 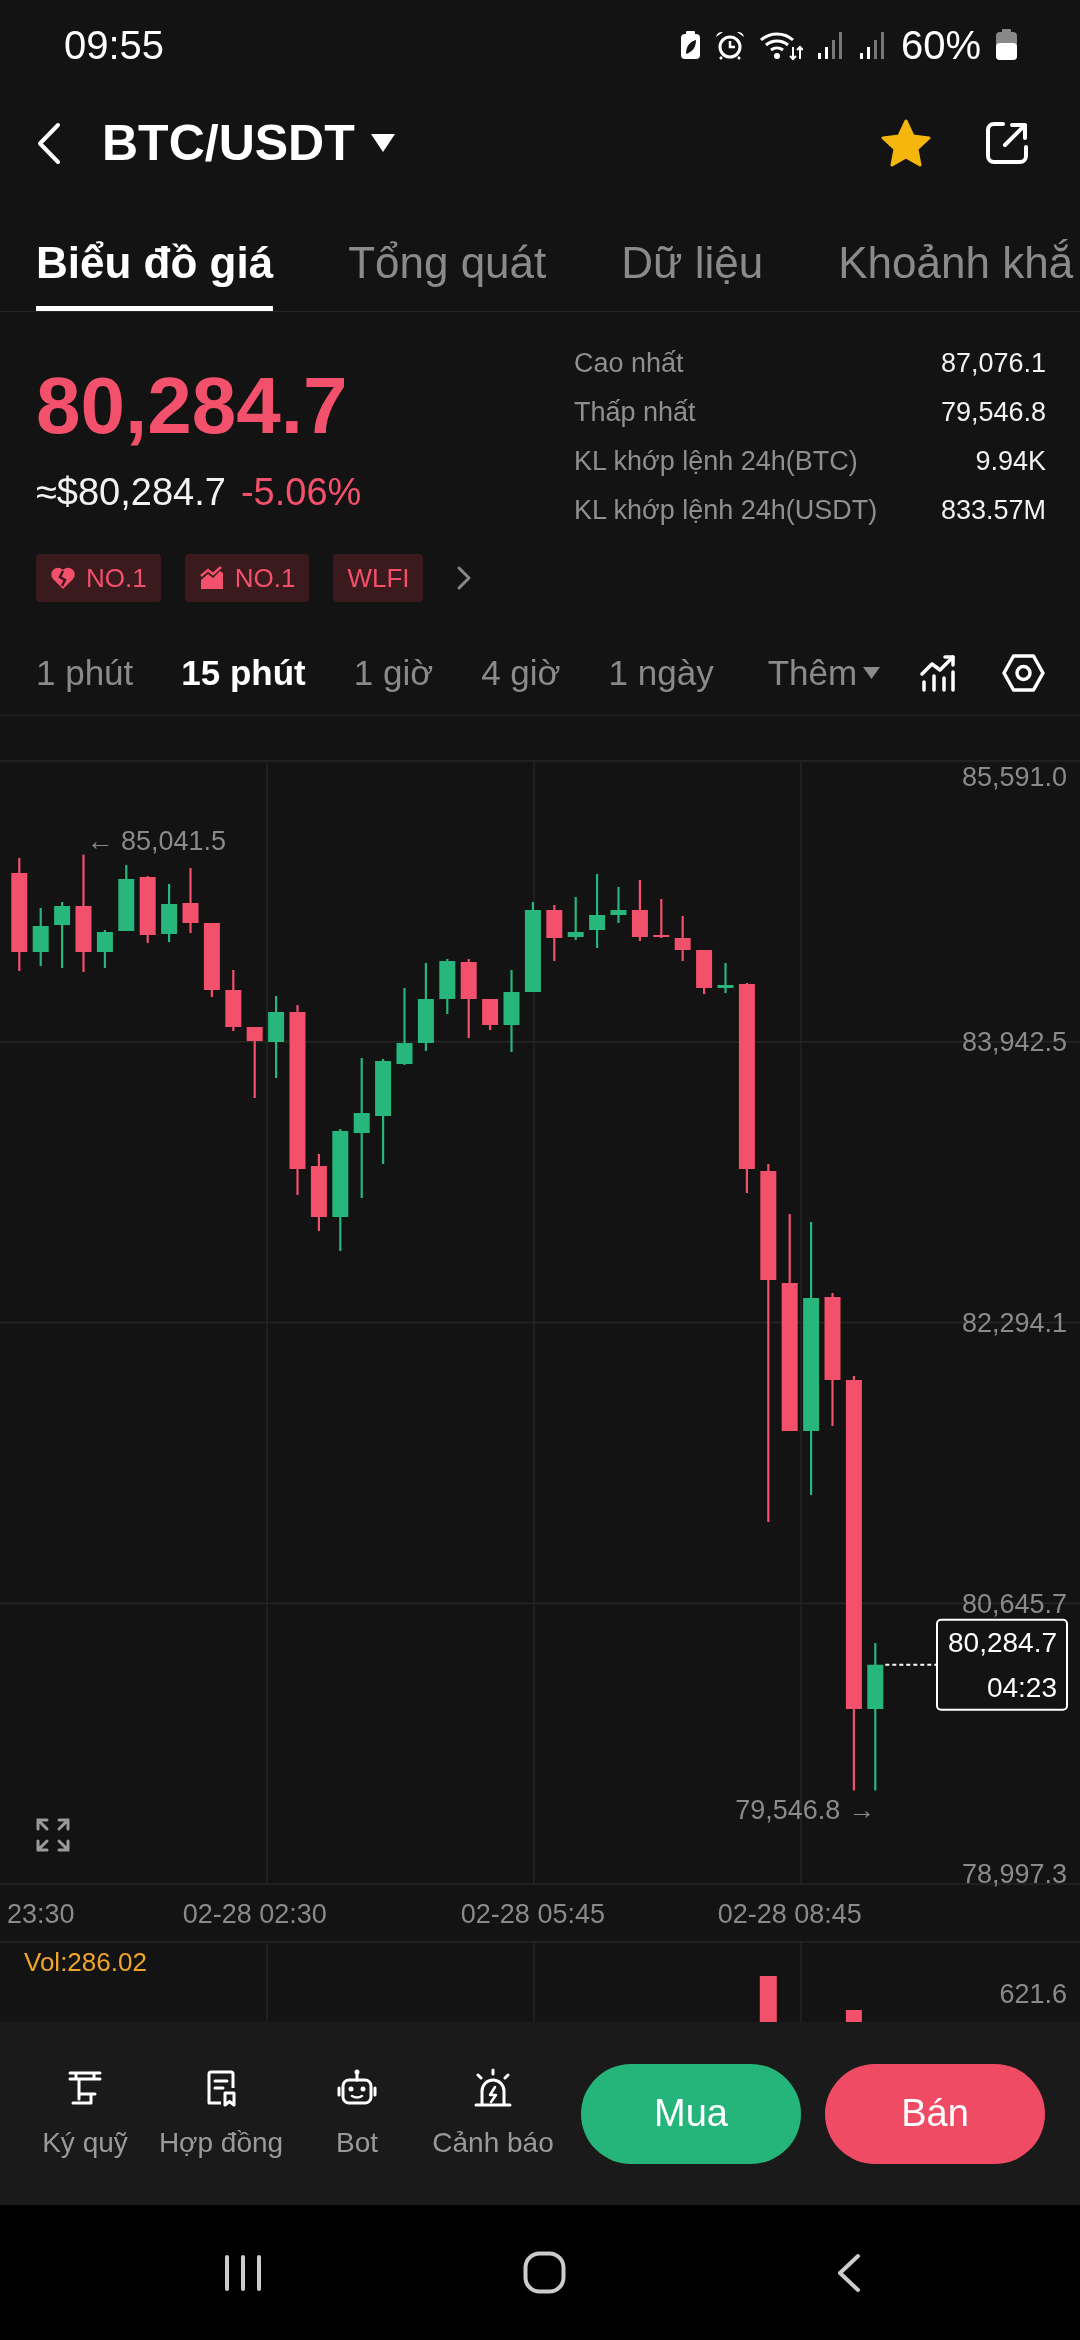 What do you see at coordinates (805, 1809) in the screenshot?
I see `low-price-marker: 79,546.8 →` at bounding box center [805, 1809].